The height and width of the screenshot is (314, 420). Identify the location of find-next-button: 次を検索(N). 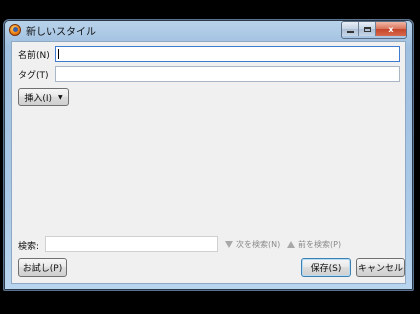
(252, 244).